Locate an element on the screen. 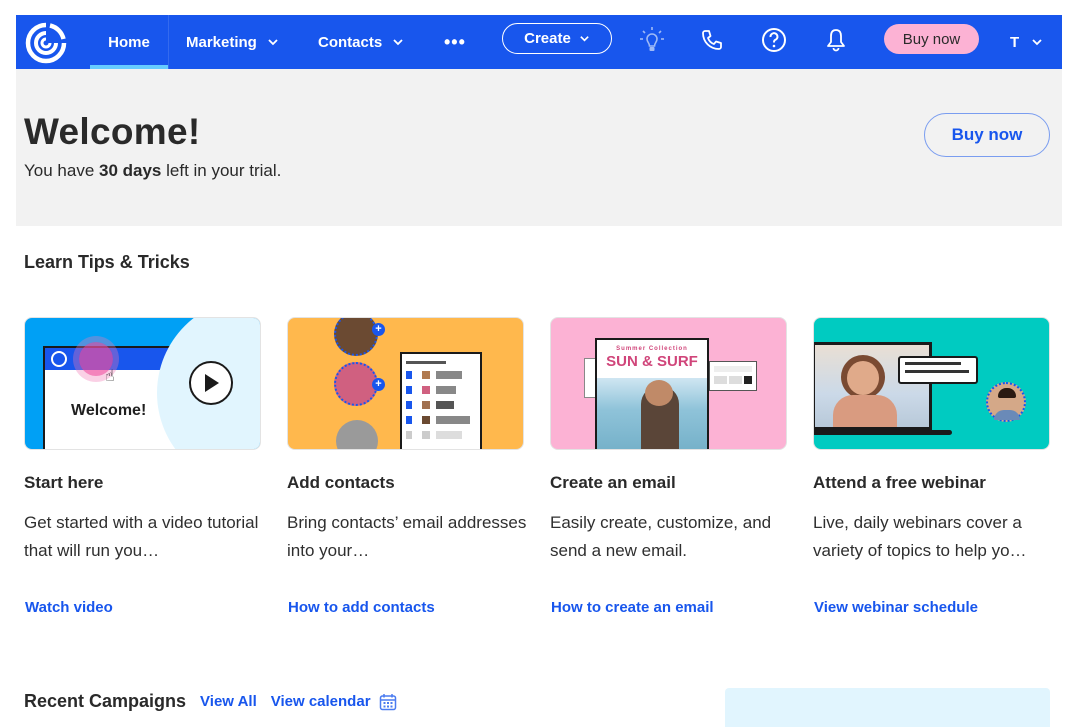  chat-bubble is located at coordinates (938, 370).